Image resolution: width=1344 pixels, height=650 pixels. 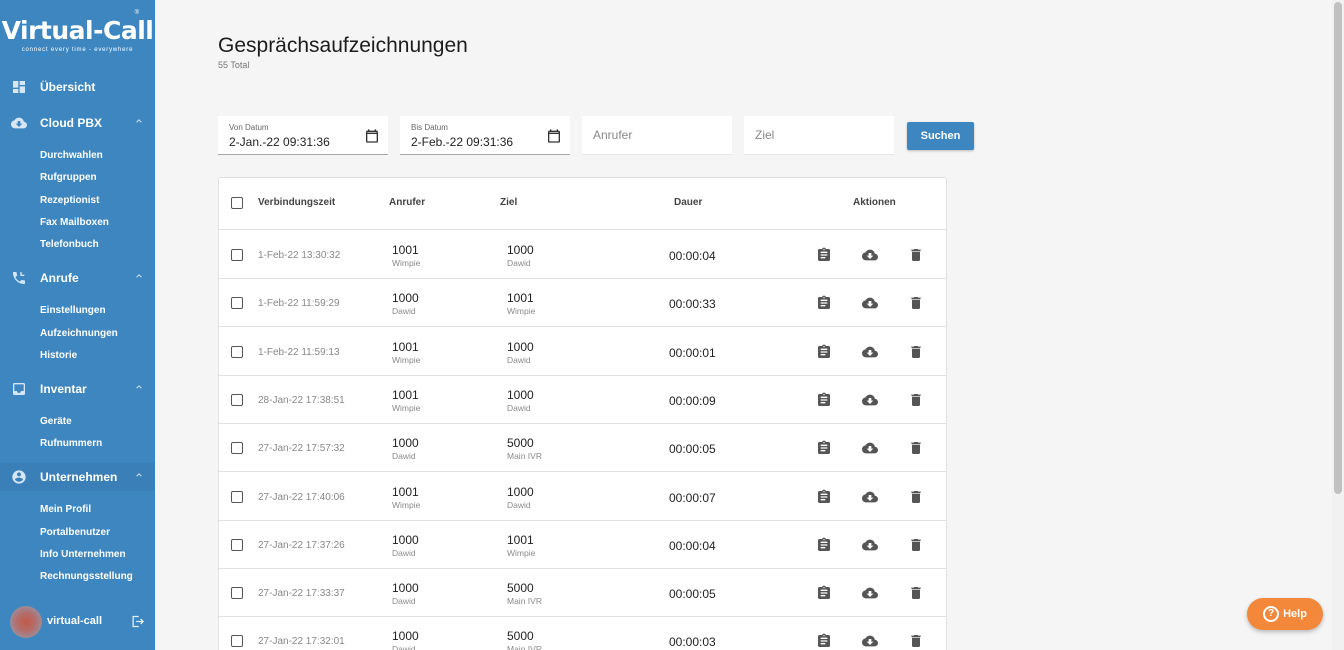 I want to click on row-time: 1-Feb-22 13:30:32, so click(x=299, y=255).